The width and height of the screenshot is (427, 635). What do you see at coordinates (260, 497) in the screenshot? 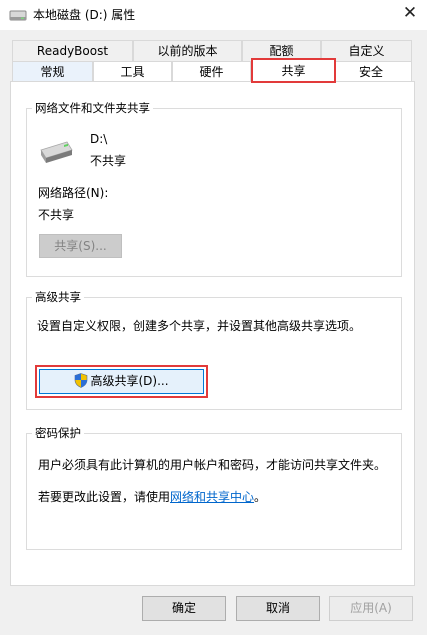
I see `password-change-suffix: 。` at bounding box center [260, 497].